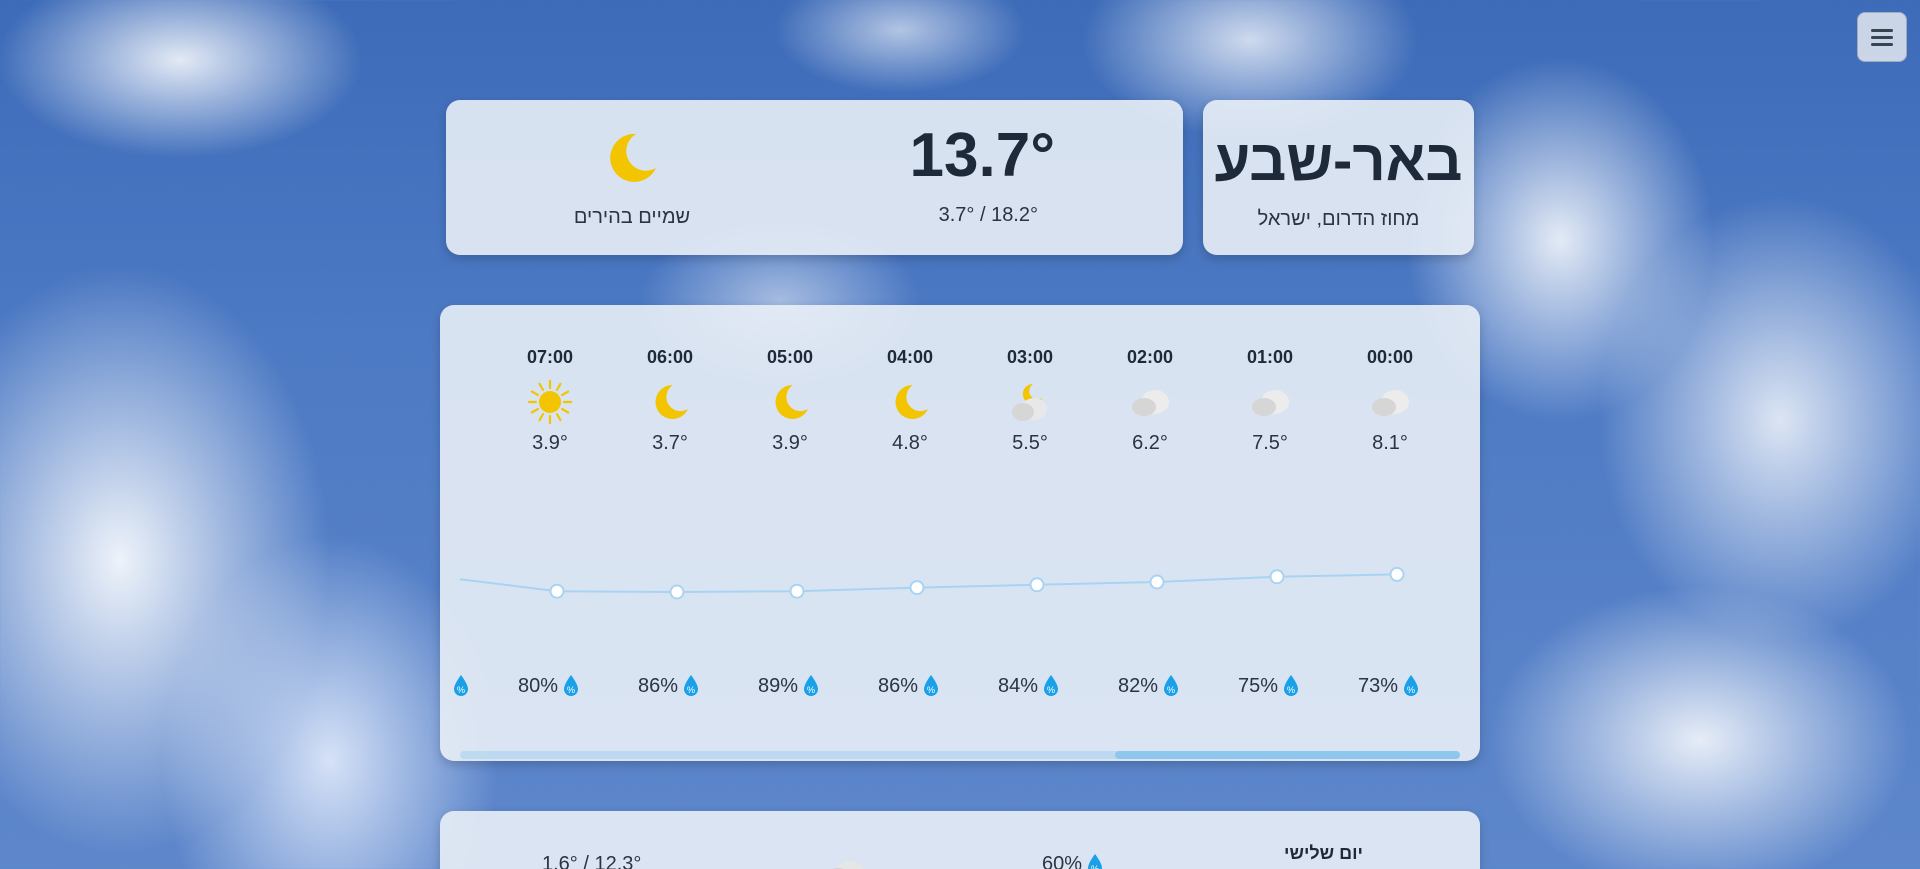 The image size is (1920, 869). I want to click on hourly-humidity-value: 89%, so click(778, 685).